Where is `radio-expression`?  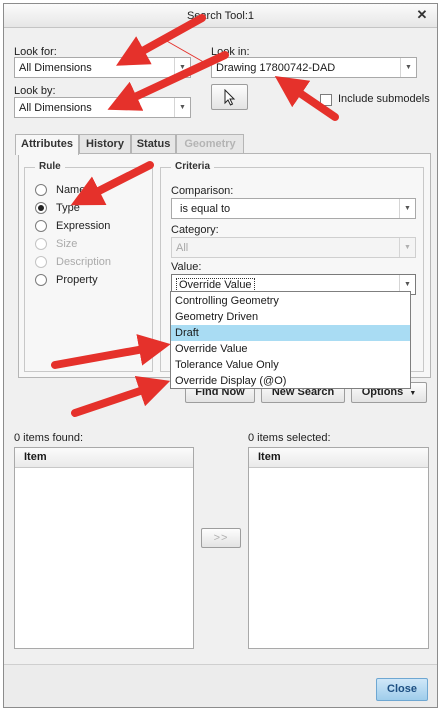
radio-expression is located at coordinates (41, 226).